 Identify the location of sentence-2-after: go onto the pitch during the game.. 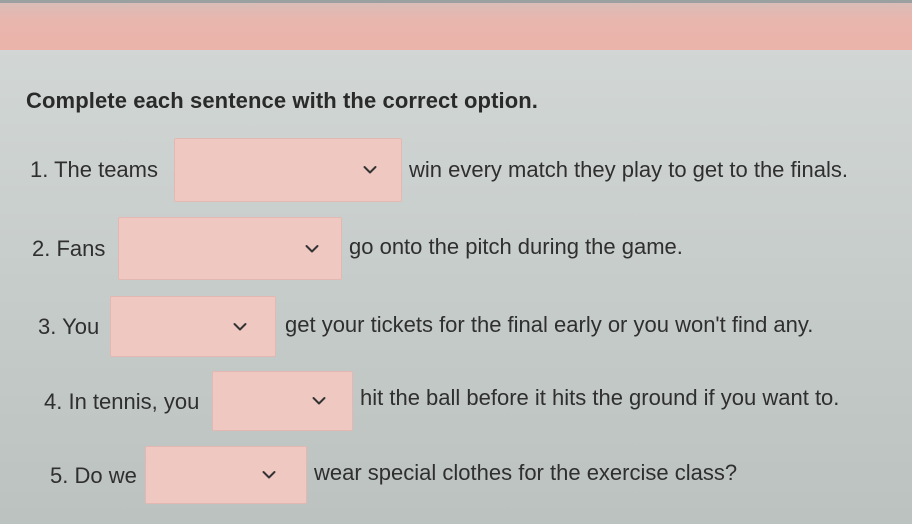
(516, 246).